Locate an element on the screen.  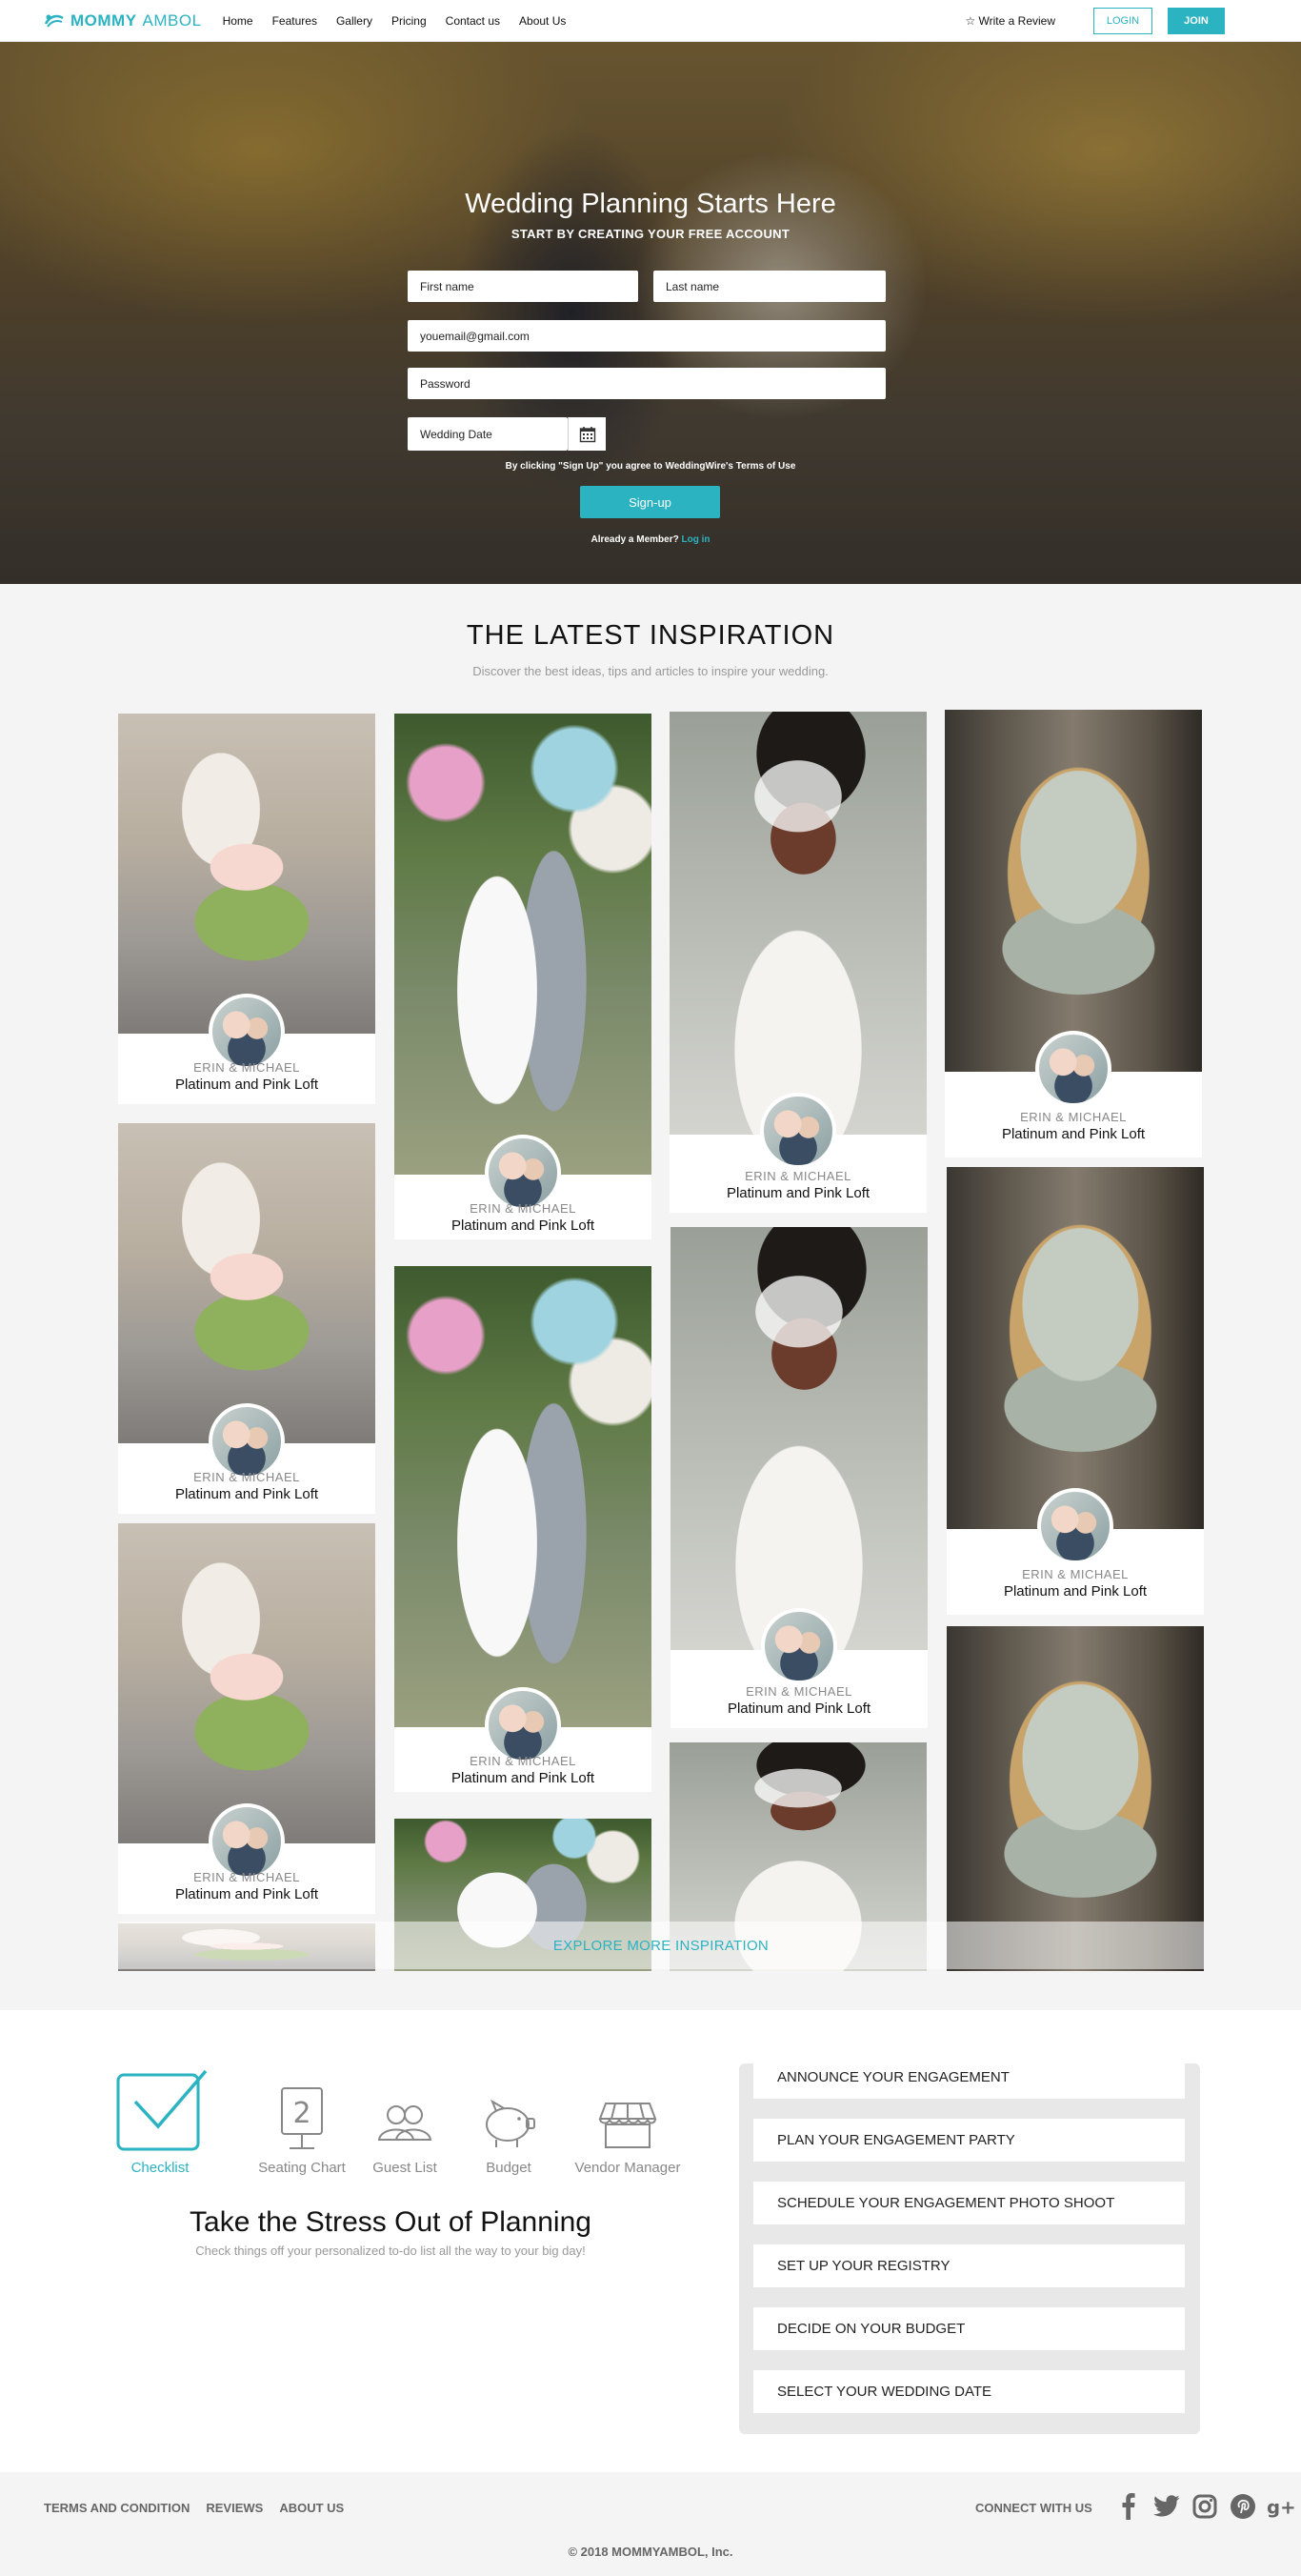
member-login-link: Log in is located at coordinates (696, 539).